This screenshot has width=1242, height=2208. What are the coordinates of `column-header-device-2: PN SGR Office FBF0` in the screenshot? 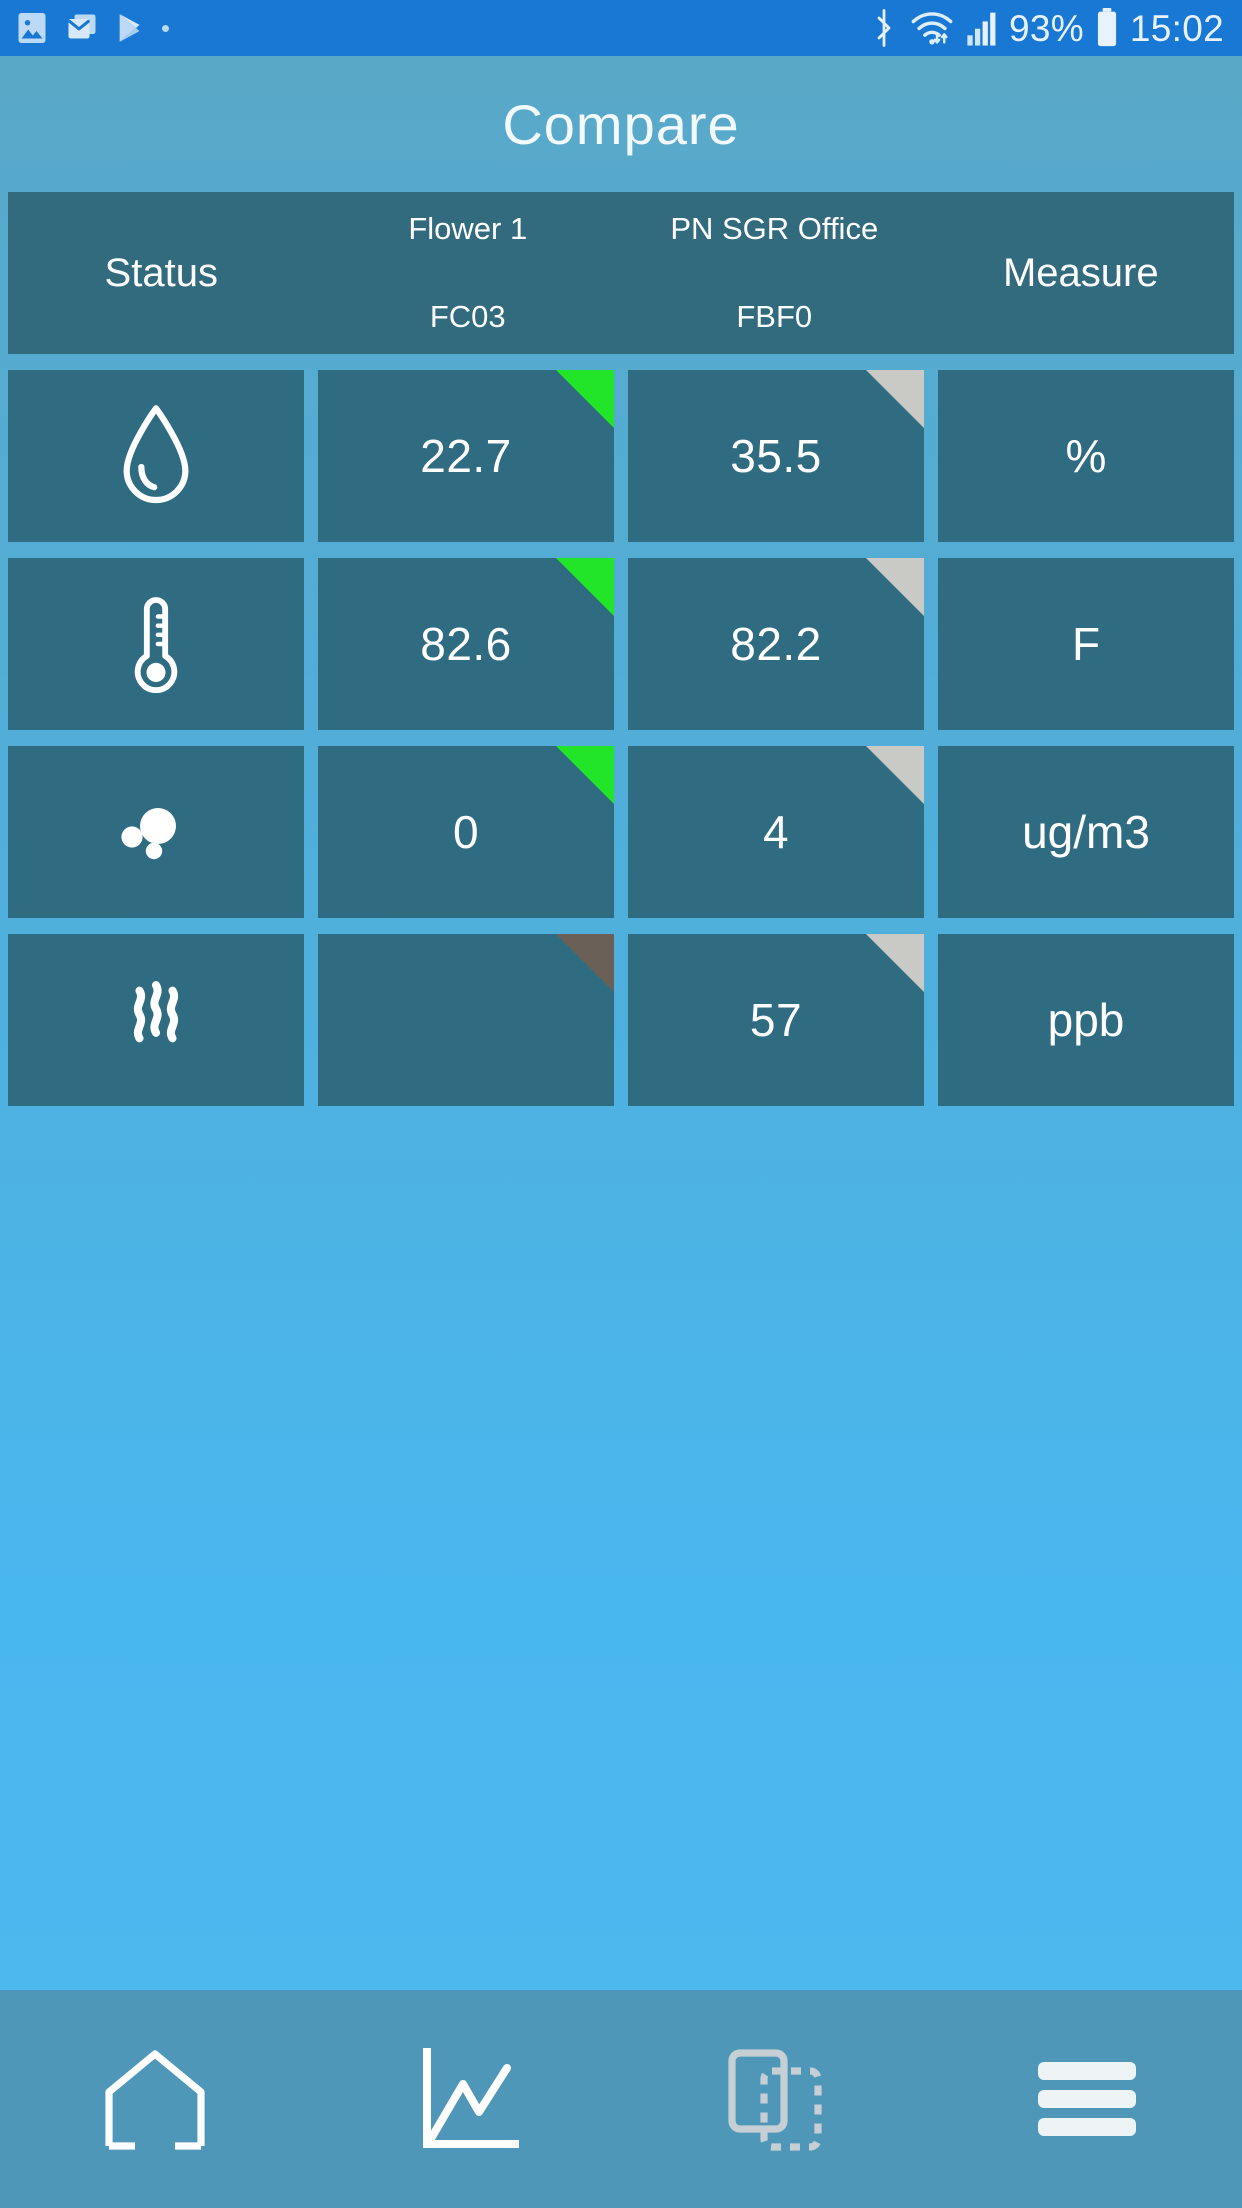 It's located at (774, 273).